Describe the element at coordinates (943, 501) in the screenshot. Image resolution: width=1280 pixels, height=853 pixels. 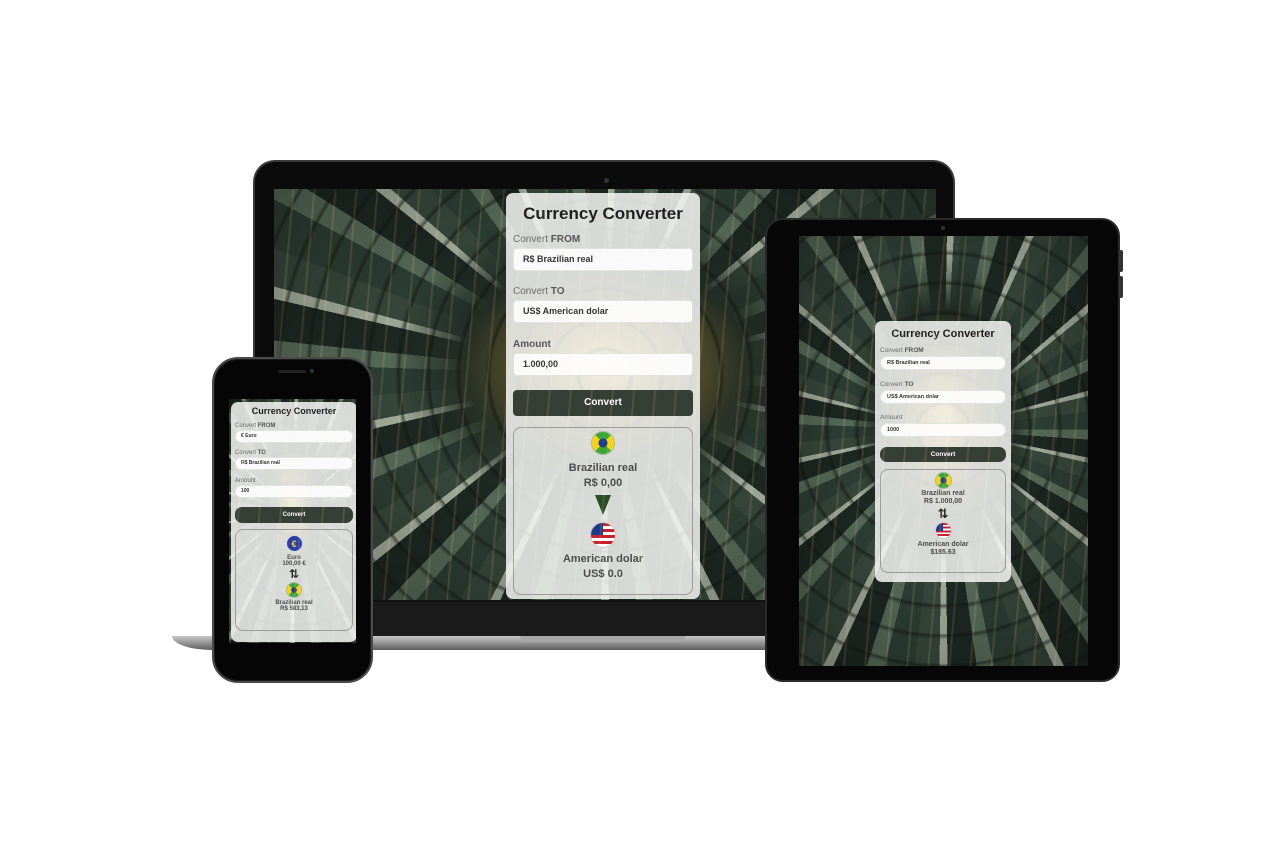
I see `result-from-value: R$ 1.000,00` at that location.